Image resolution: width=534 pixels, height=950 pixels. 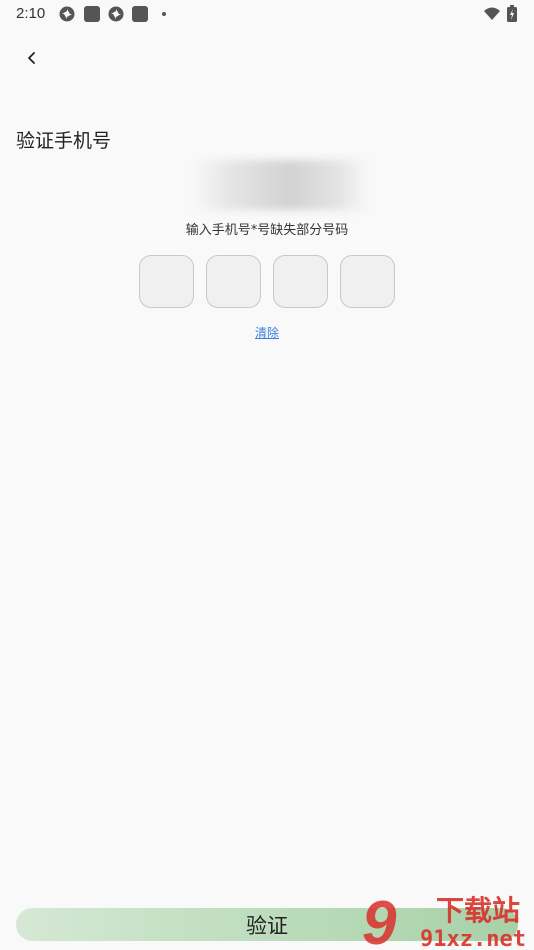 I want to click on back-button, so click(x=32, y=58).